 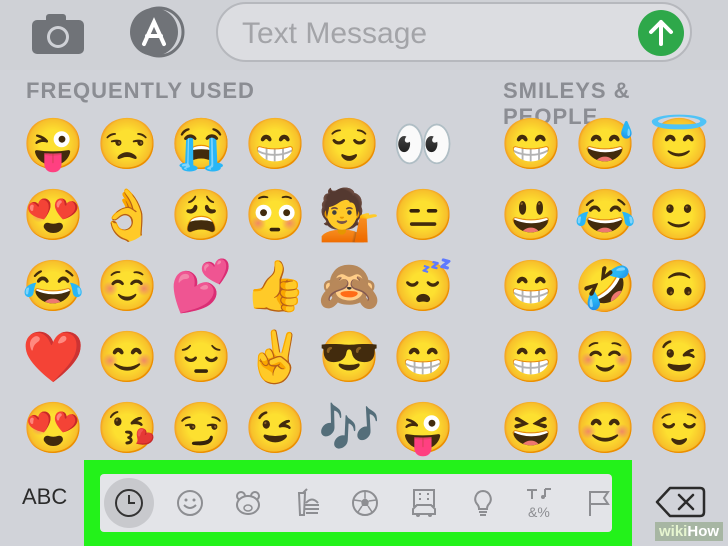 What do you see at coordinates (349, 357) in the screenshot?
I see `emoji-key: 😎` at bounding box center [349, 357].